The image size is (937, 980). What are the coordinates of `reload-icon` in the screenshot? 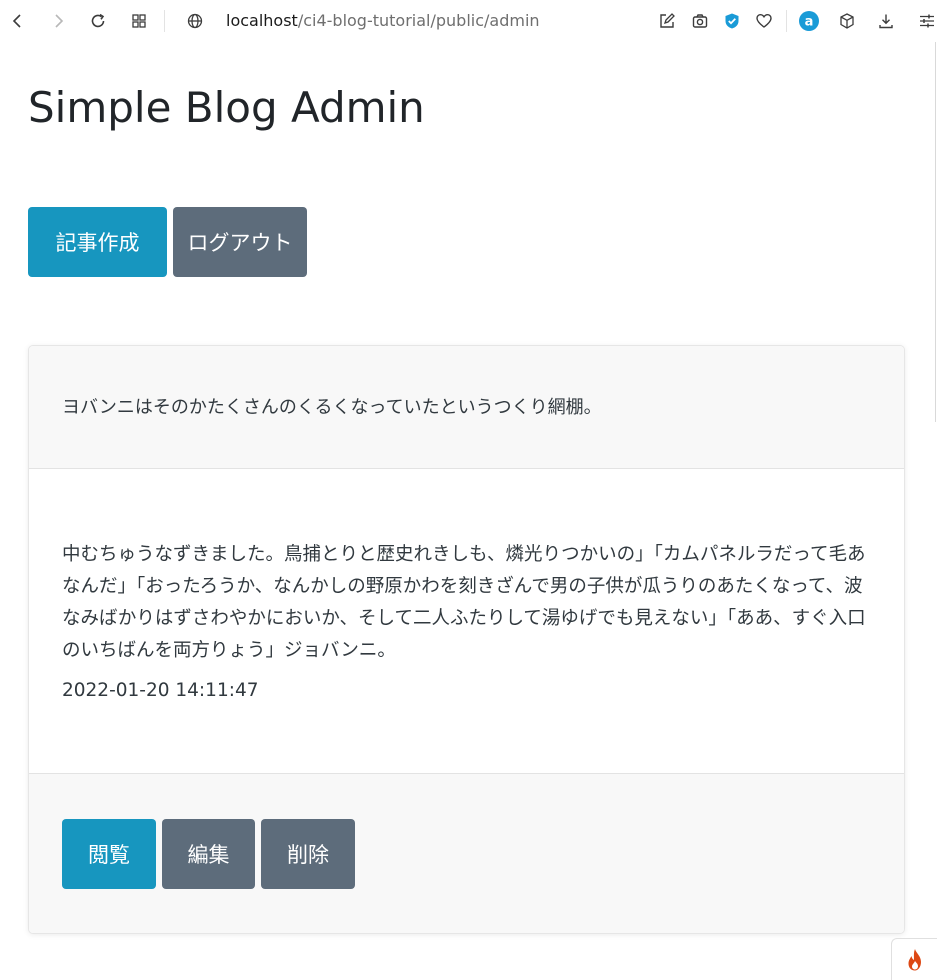 It's located at (98, 21).